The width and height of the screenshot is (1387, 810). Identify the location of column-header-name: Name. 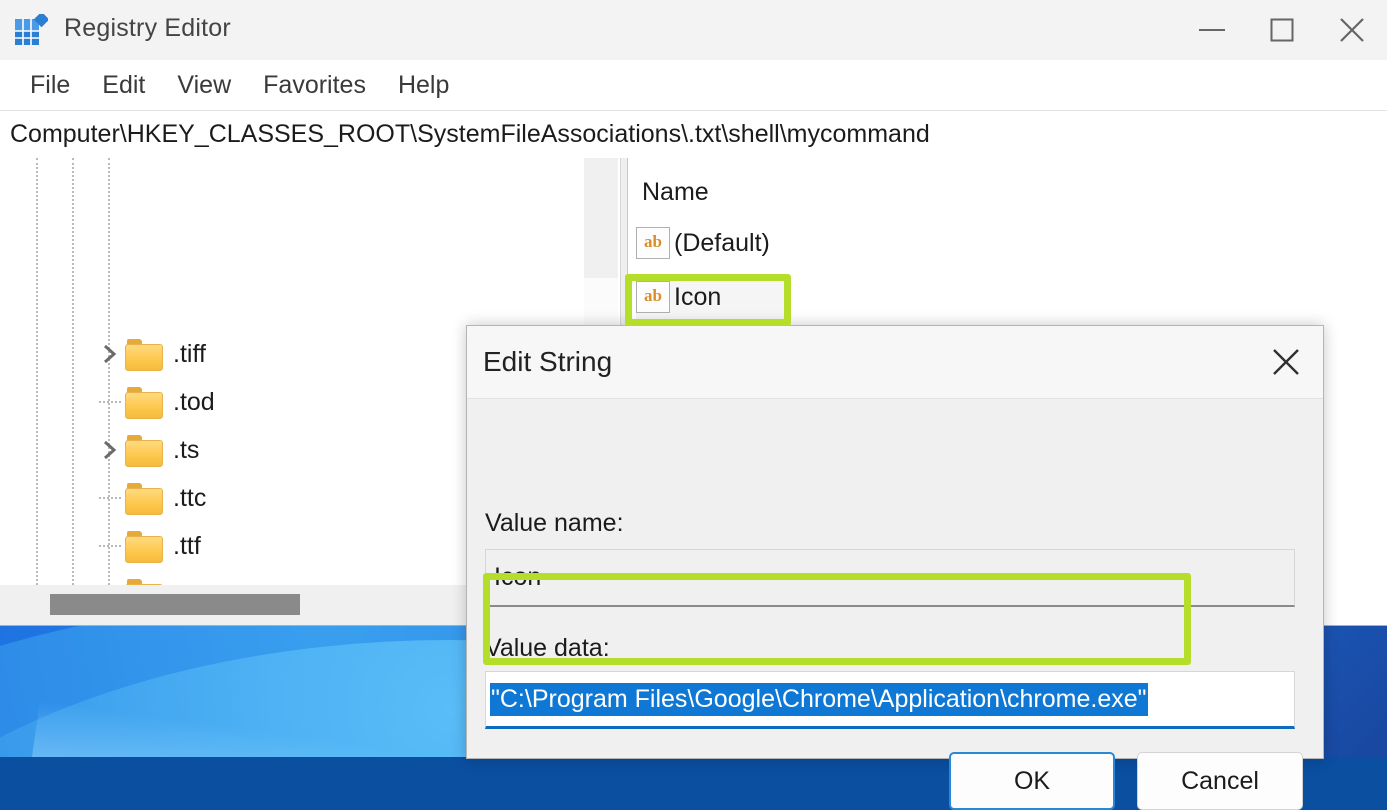
(675, 192).